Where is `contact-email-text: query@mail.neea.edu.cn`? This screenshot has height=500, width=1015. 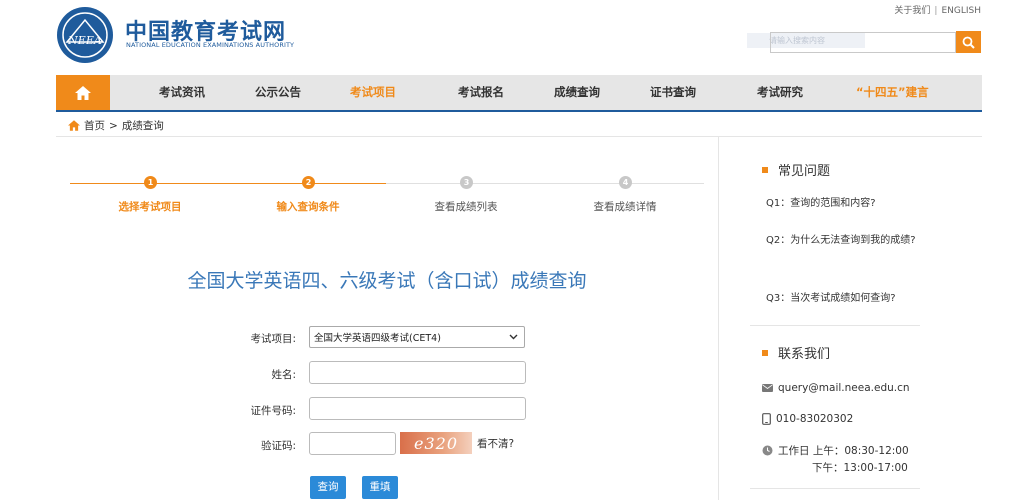
contact-email-text: query@mail.neea.edu.cn is located at coordinates (844, 388).